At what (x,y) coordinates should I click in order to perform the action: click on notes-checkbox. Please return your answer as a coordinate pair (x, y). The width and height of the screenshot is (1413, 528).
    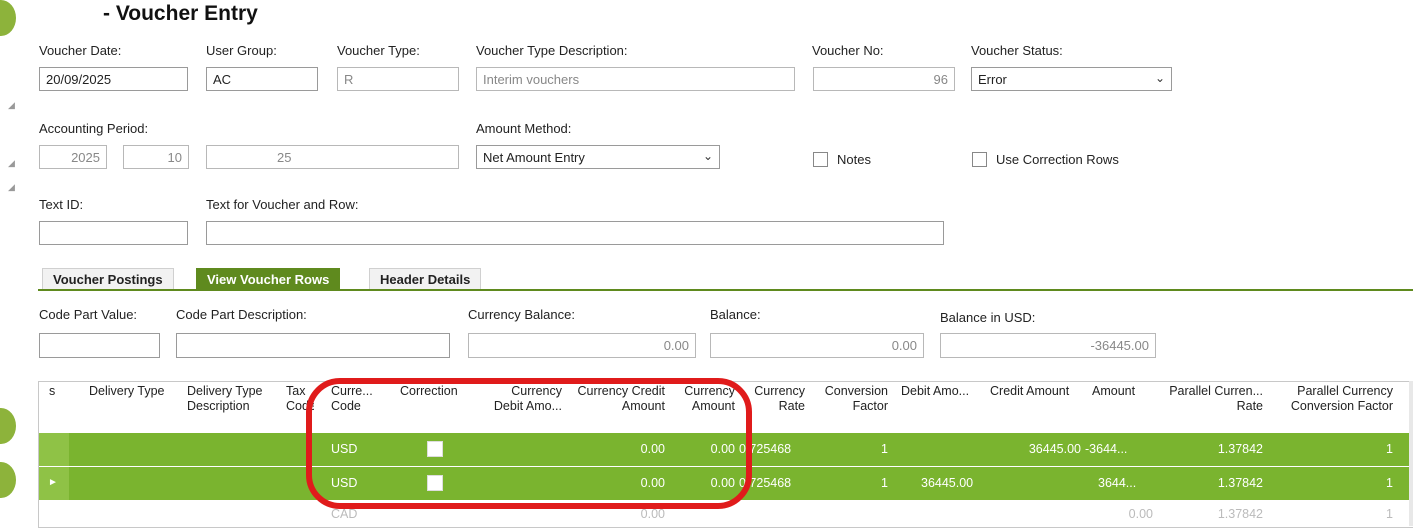
    Looking at the image, I should click on (820, 159).